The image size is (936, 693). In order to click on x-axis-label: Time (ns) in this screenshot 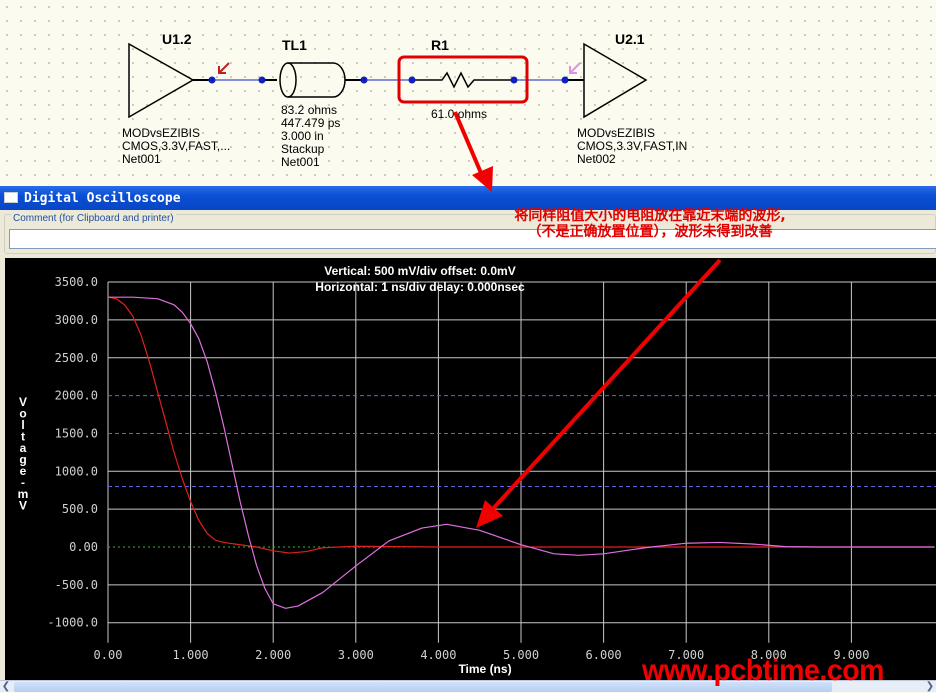, I will do `click(484, 669)`.